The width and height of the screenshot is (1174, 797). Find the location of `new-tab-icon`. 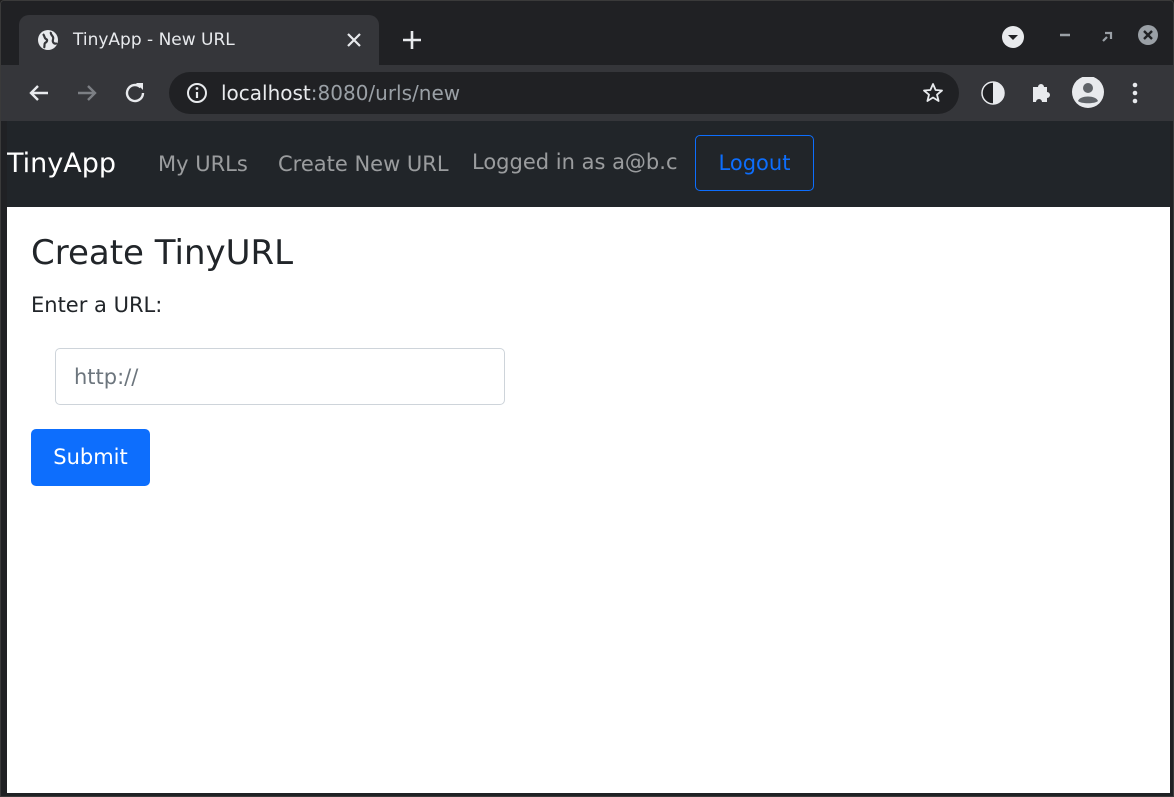

new-tab-icon is located at coordinates (412, 40).